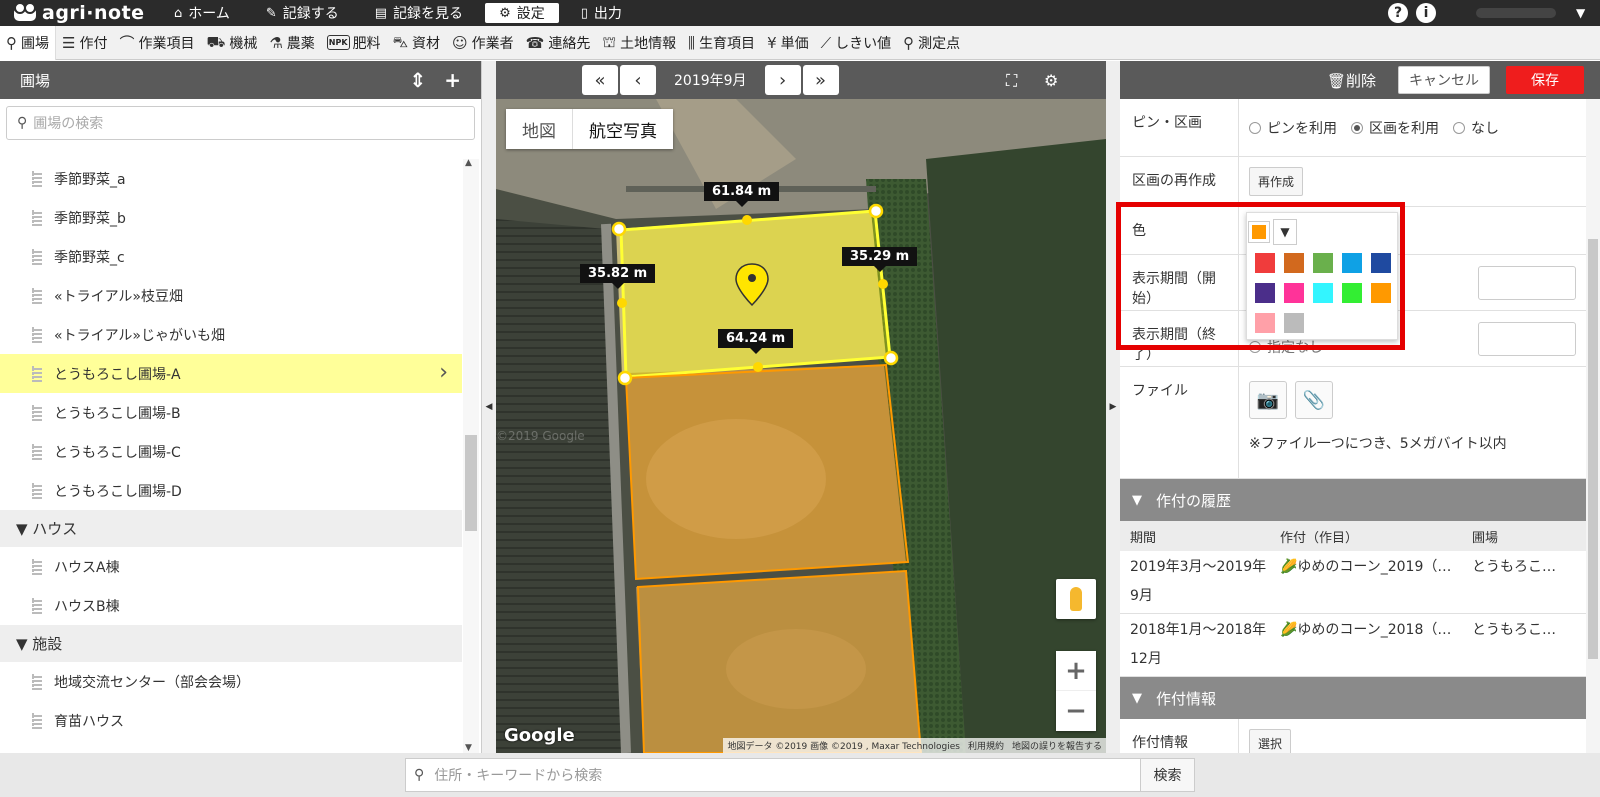 This screenshot has width=1600, height=797. I want to click on map-type-map: 地図, so click(539, 129).